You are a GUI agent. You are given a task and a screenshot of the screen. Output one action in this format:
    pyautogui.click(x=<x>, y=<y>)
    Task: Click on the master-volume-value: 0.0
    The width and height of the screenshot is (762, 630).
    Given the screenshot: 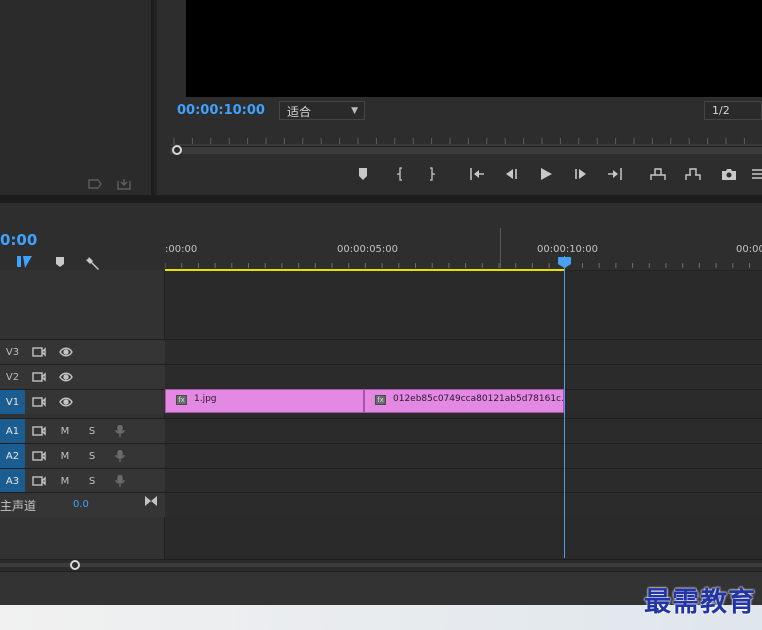 What is the action you would take?
    pyautogui.click(x=81, y=504)
    